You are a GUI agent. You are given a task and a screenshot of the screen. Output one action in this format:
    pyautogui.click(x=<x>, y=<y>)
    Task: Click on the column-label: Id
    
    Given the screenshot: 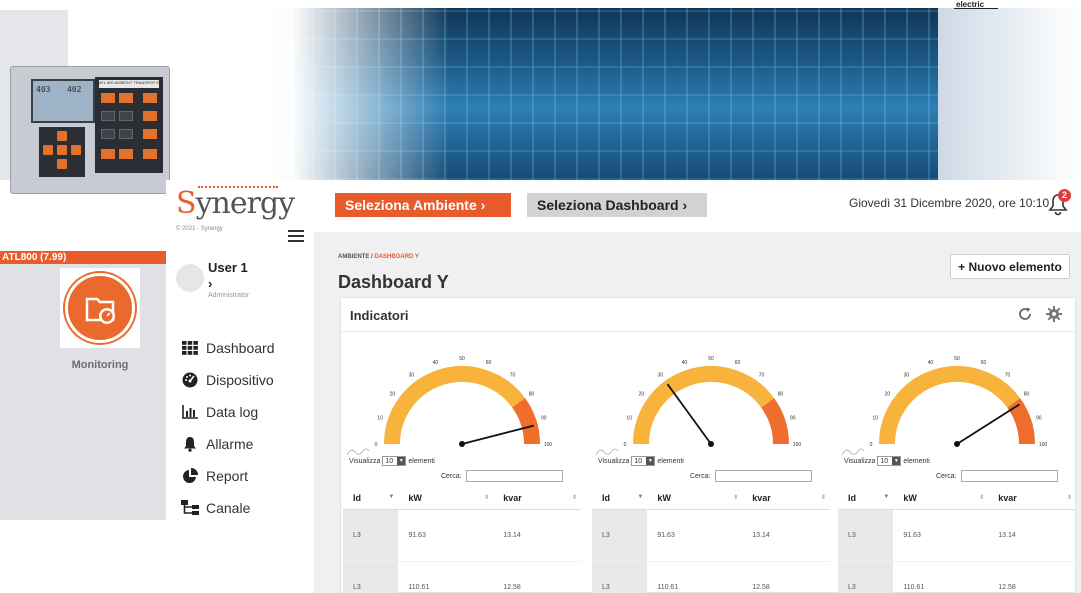 What is the action you would take?
    pyautogui.click(x=852, y=497)
    